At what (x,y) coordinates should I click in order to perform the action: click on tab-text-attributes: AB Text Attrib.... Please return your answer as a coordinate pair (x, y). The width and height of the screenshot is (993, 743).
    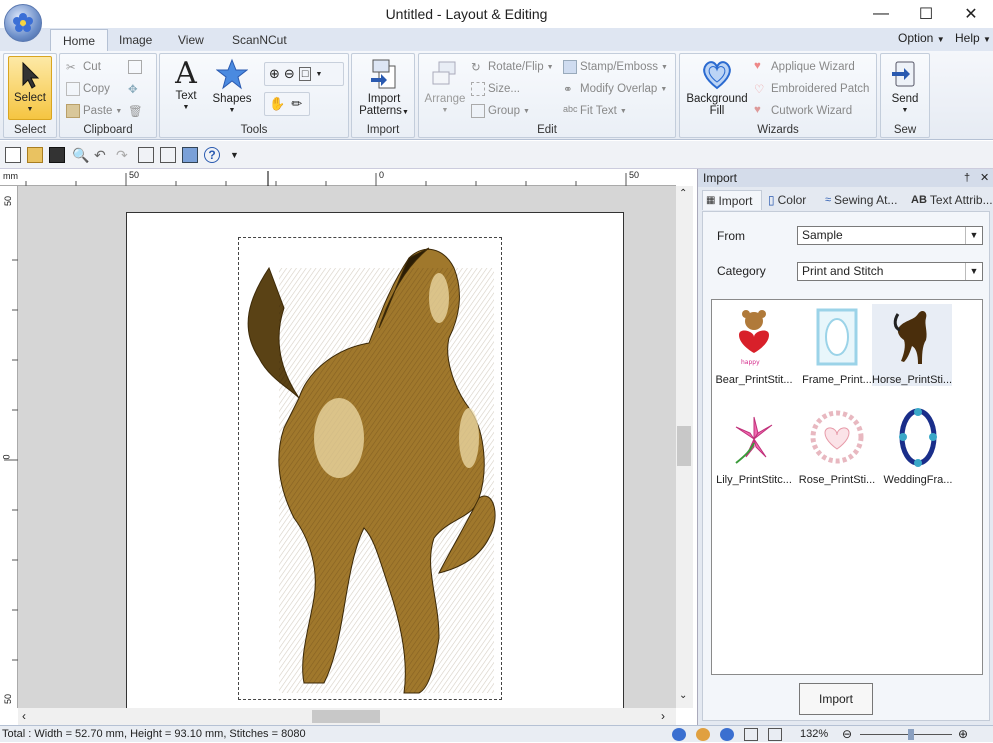
    Looking at the image, I should click on (952, 200).